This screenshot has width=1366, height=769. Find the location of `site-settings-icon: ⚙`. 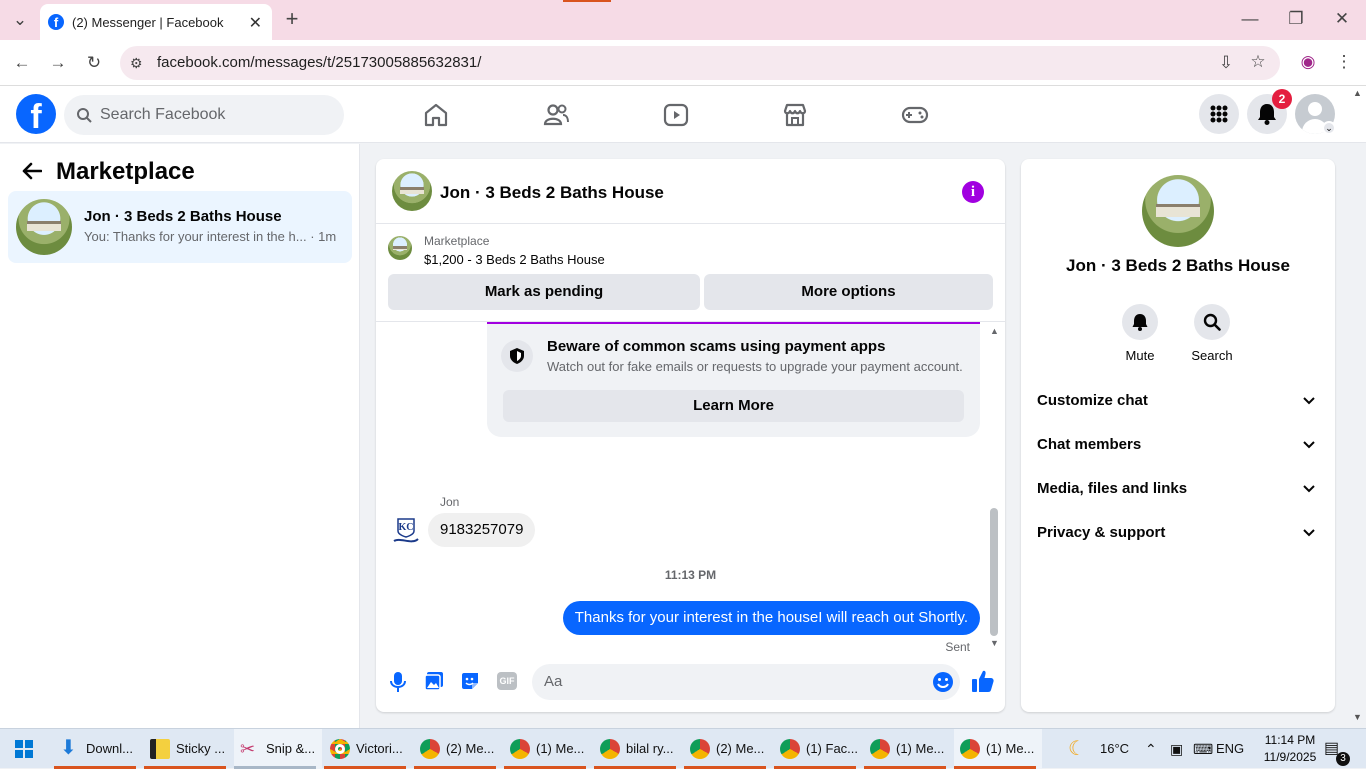

site-settings-icon: ⚙ is located at coordinates (136, 63).